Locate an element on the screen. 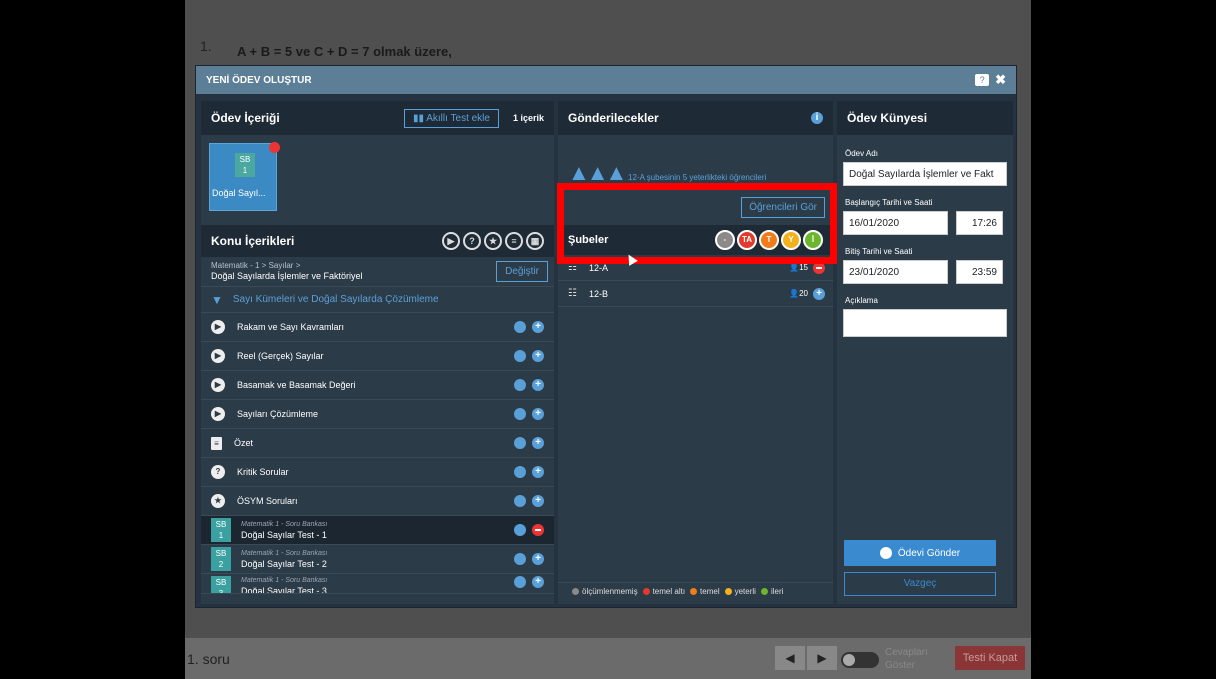  next-question-button: ▶ is located at coordinates (822, 658).